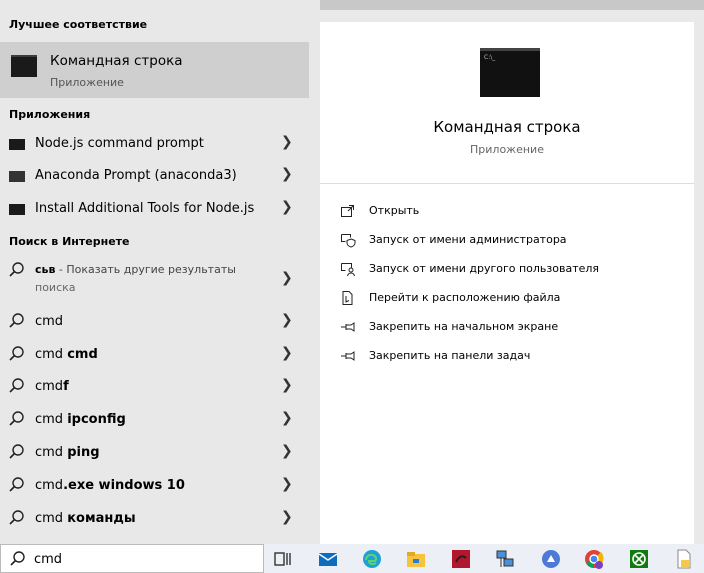 This screenshot has width=704, height=573. I want to click on web-suggestion-label: cmd.exe windows 10, so click(110, 485).